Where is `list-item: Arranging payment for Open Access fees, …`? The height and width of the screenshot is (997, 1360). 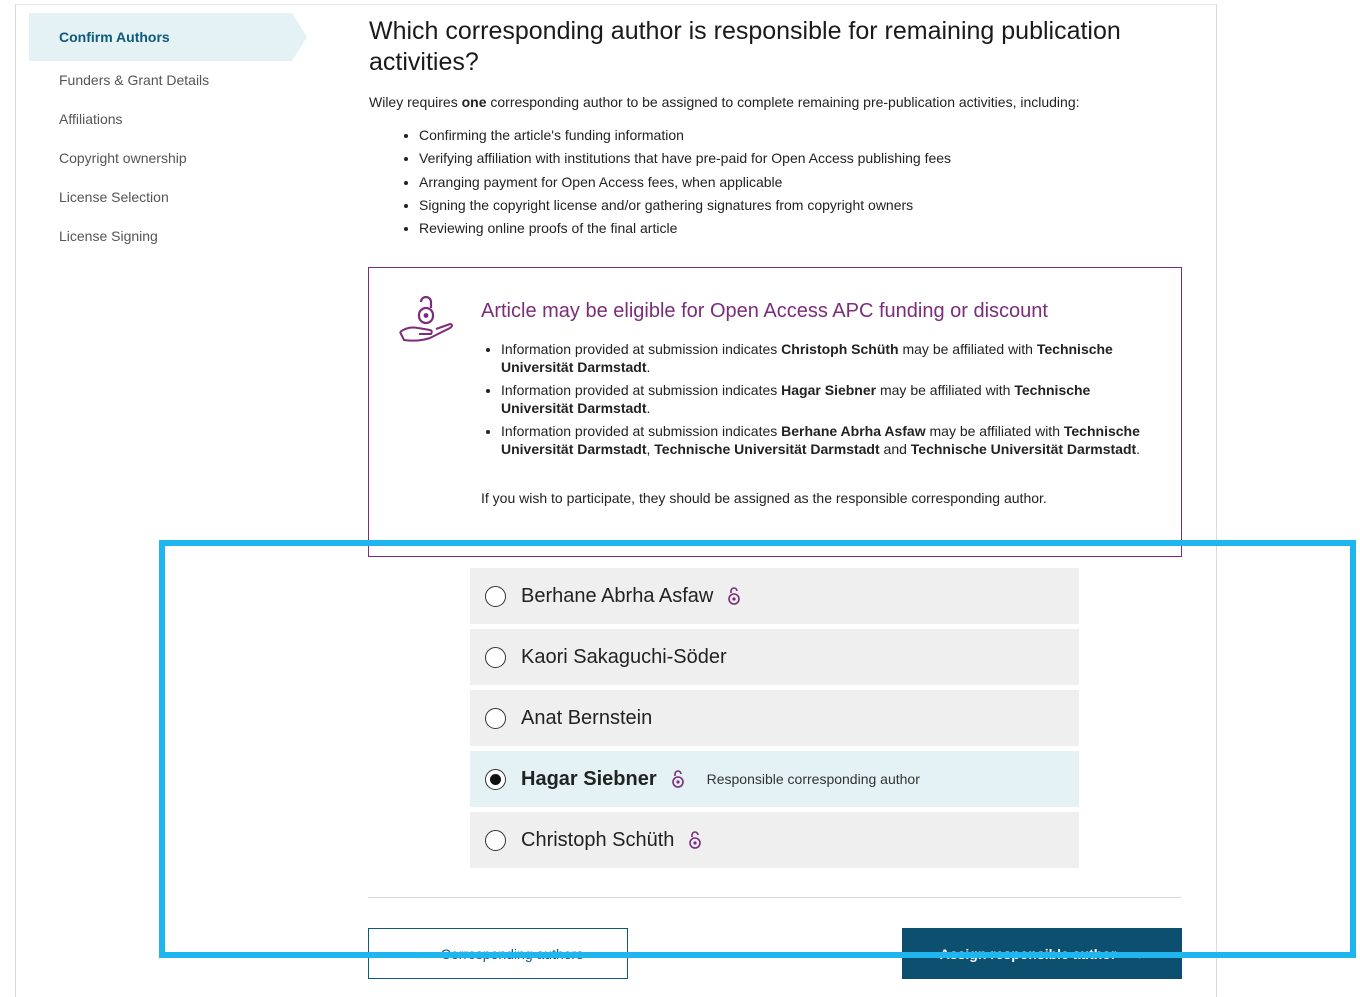
list-item: Arranging payment for Open Access fees, … is located at coordinates (800, 182).